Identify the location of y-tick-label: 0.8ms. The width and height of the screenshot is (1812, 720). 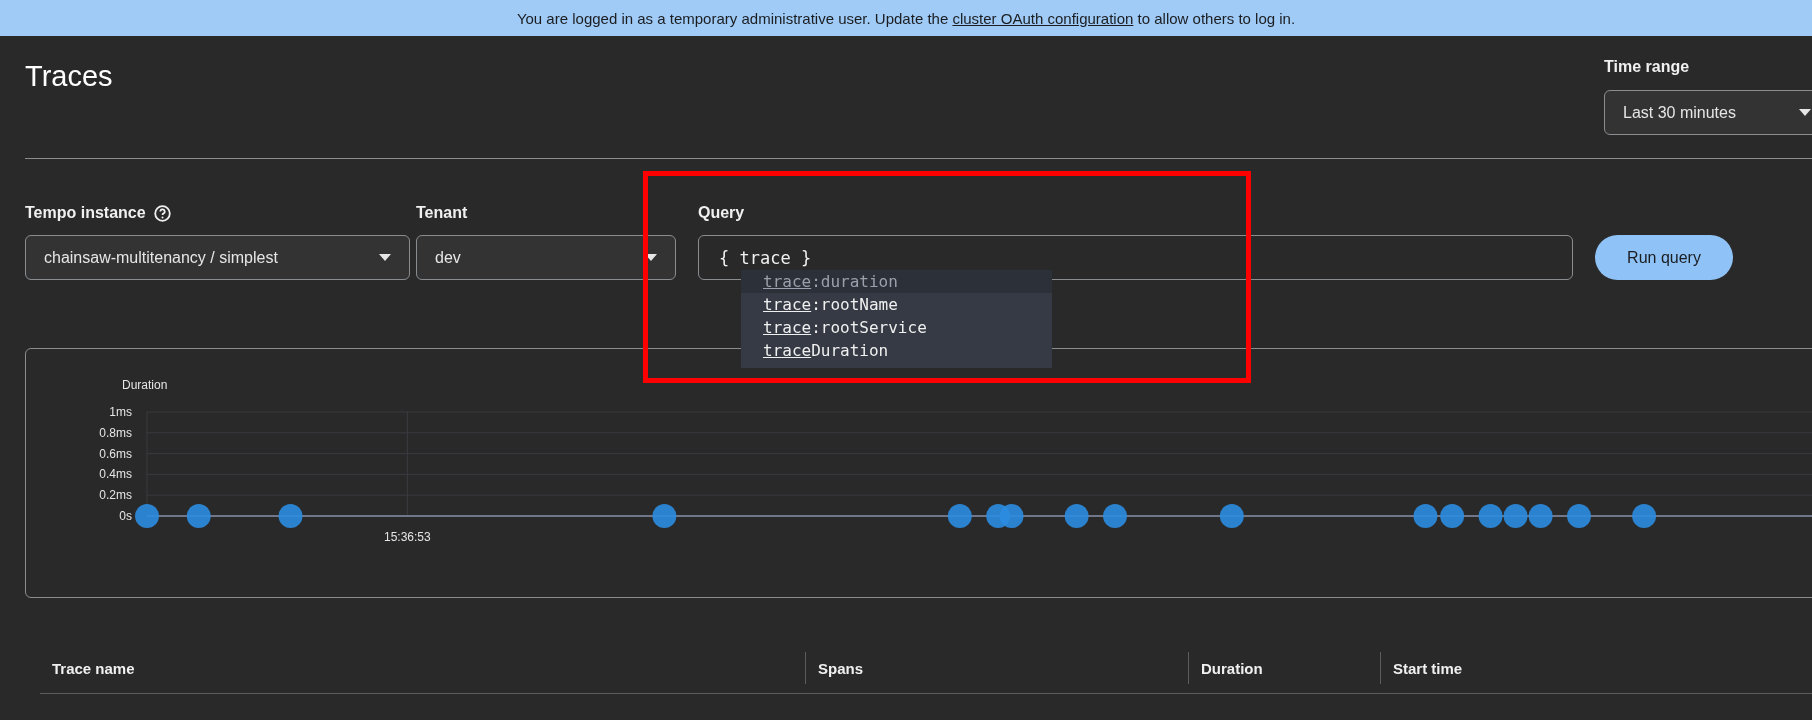
(115, 432).